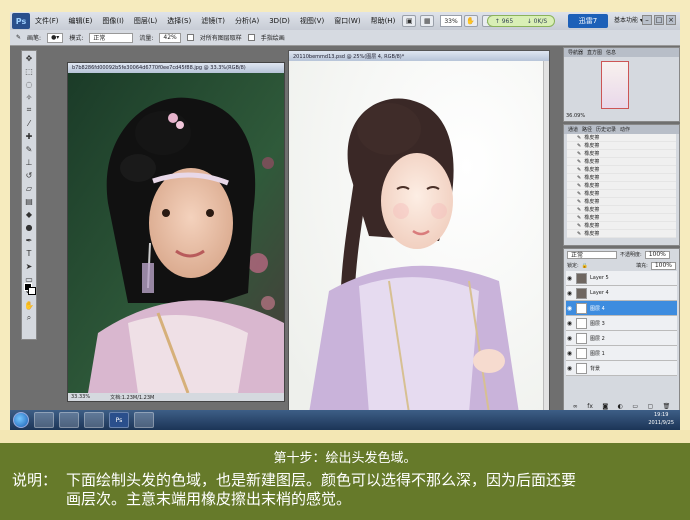 Image resolution: width=690 pixels, height=520 pixels. I want to click on layer-row: ◉ 图层 1, so click(621, 353).